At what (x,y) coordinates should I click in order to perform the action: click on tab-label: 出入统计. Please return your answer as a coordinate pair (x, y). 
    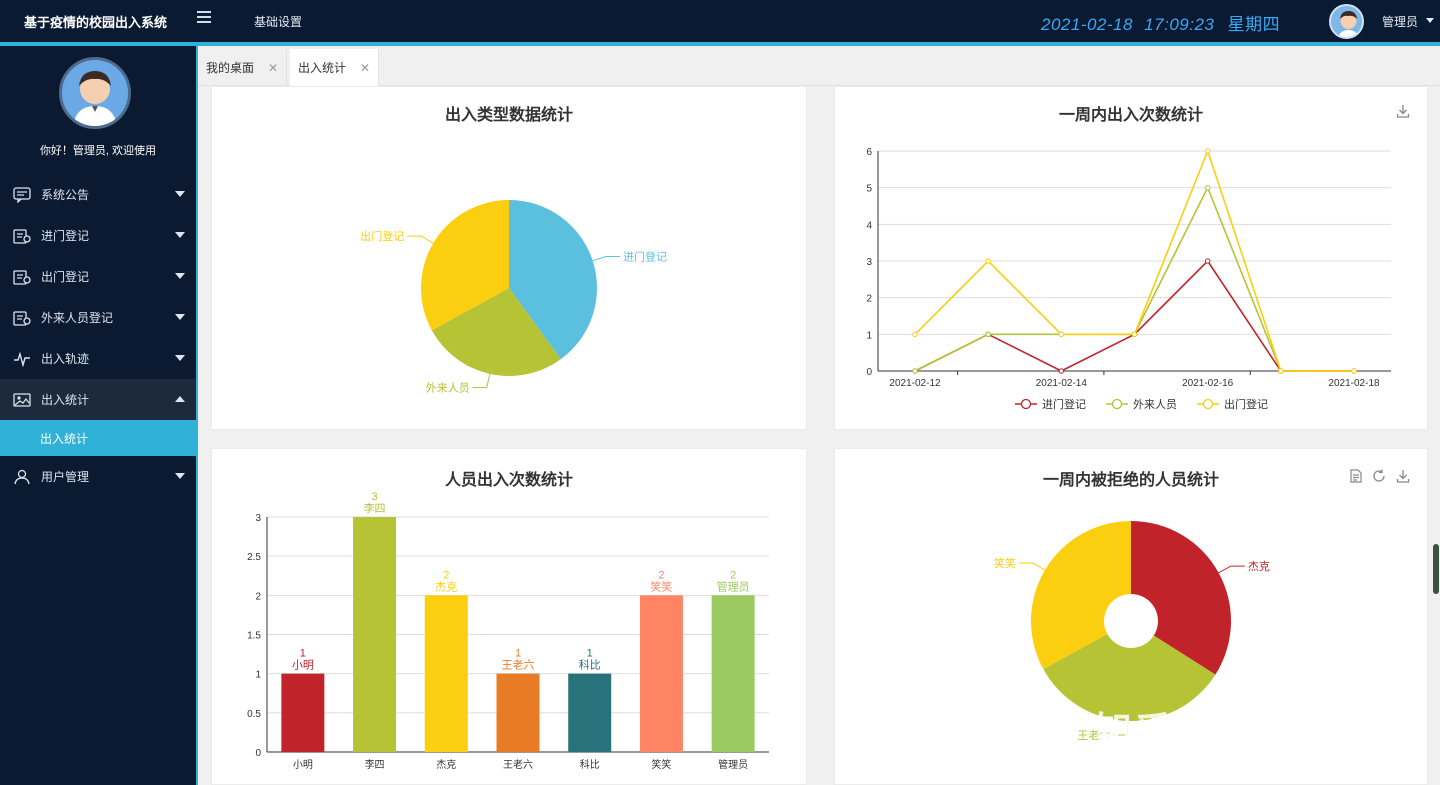
    Looking at the image, I should click on (322, 68).